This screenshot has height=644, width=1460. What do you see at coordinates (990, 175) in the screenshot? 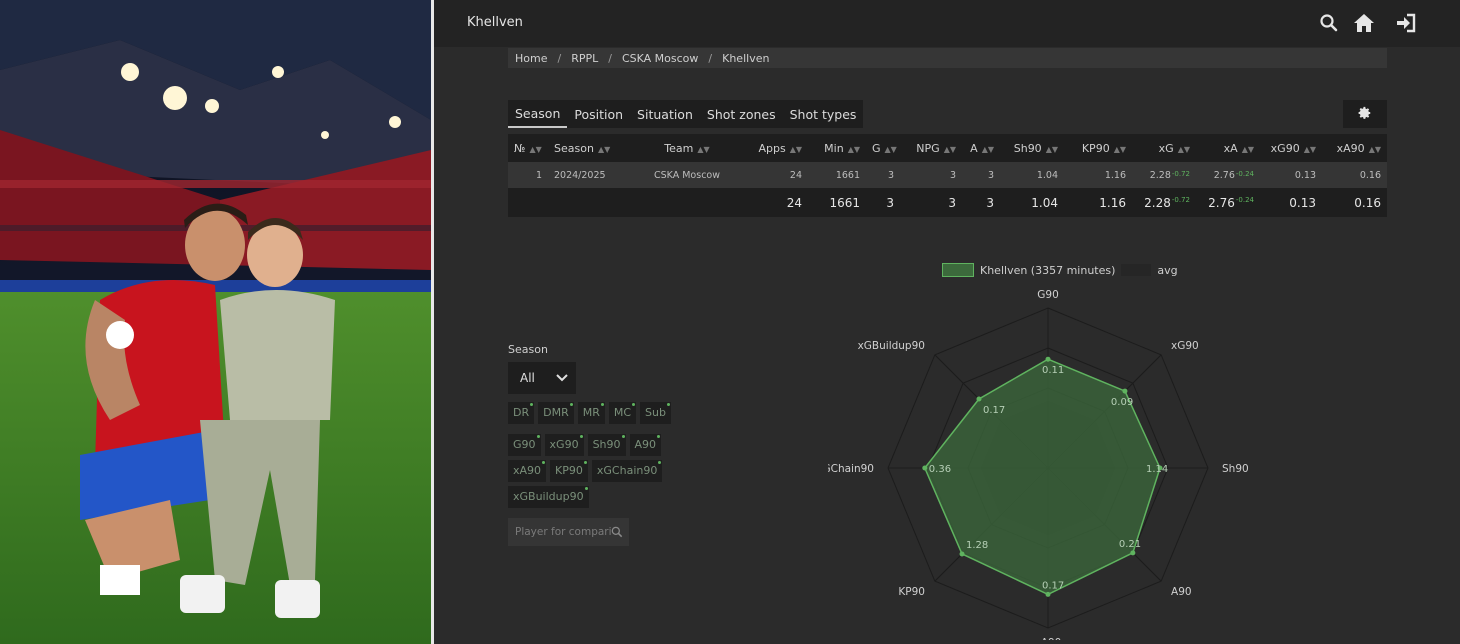
I see `cell-a: 3` at bounding box center [990, 175].